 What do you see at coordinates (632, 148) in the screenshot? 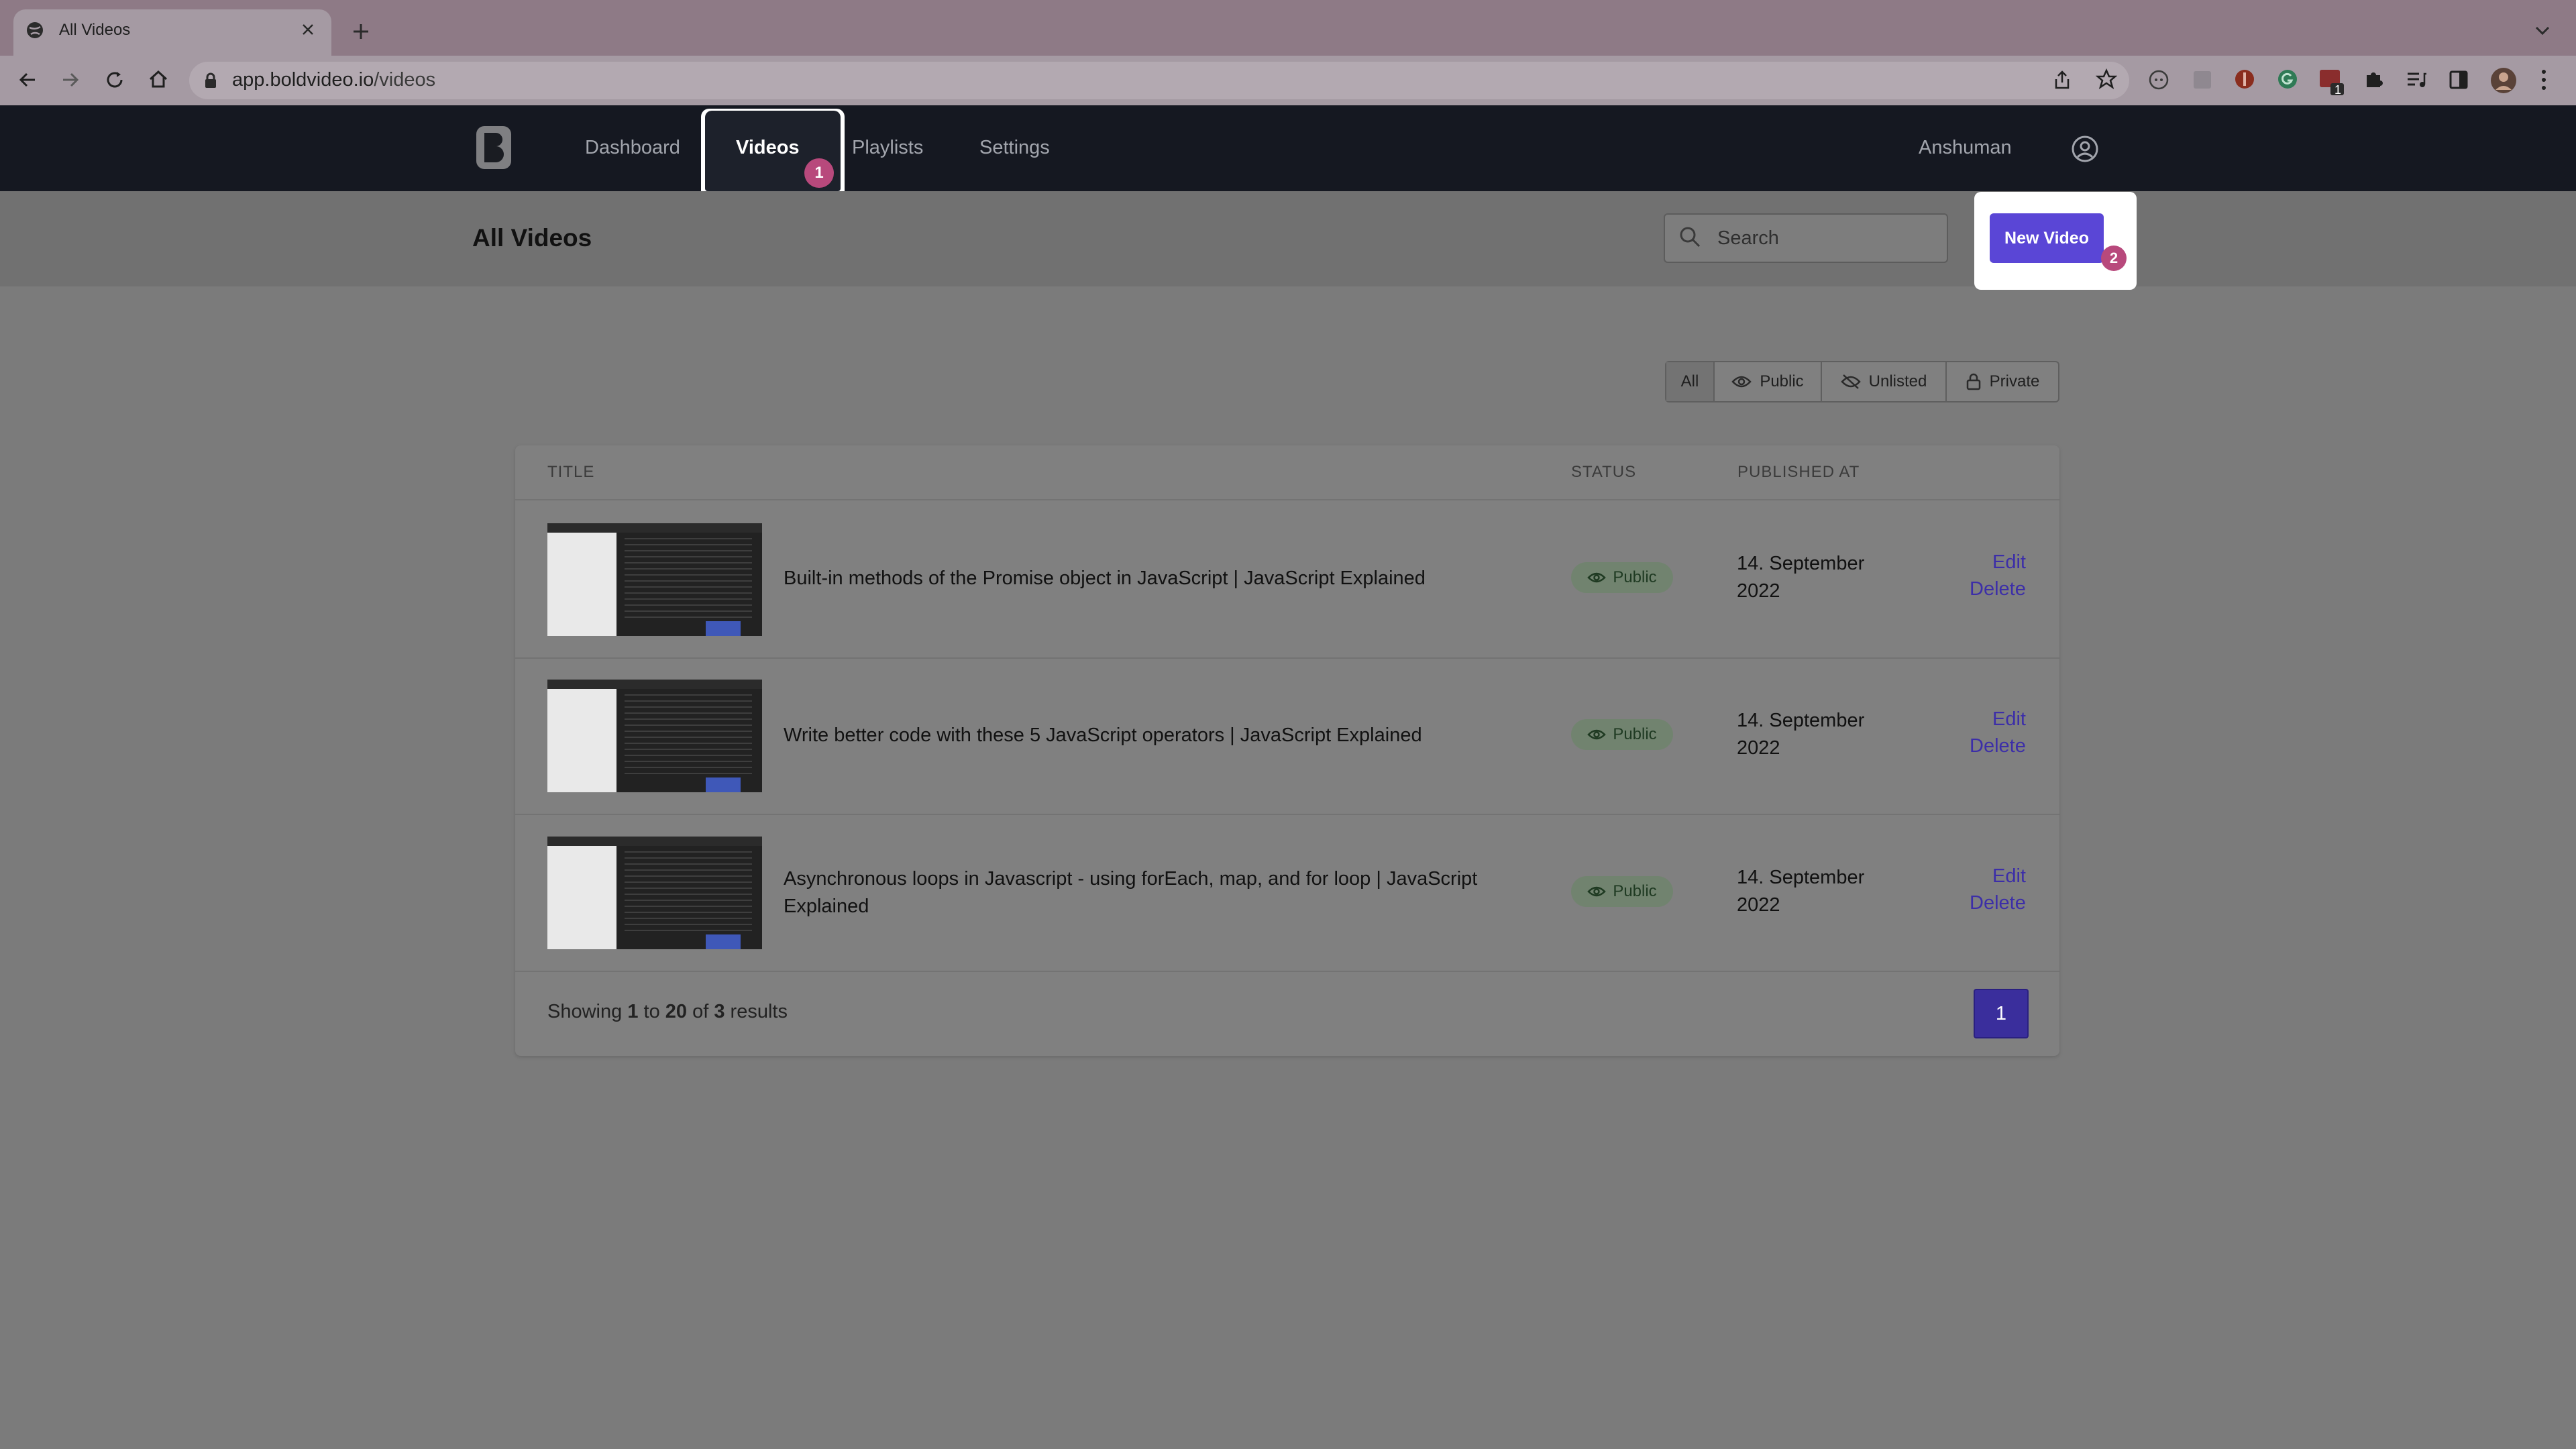
I see `nav-dashboard: Dashboard` at bounding box center [632, 148].